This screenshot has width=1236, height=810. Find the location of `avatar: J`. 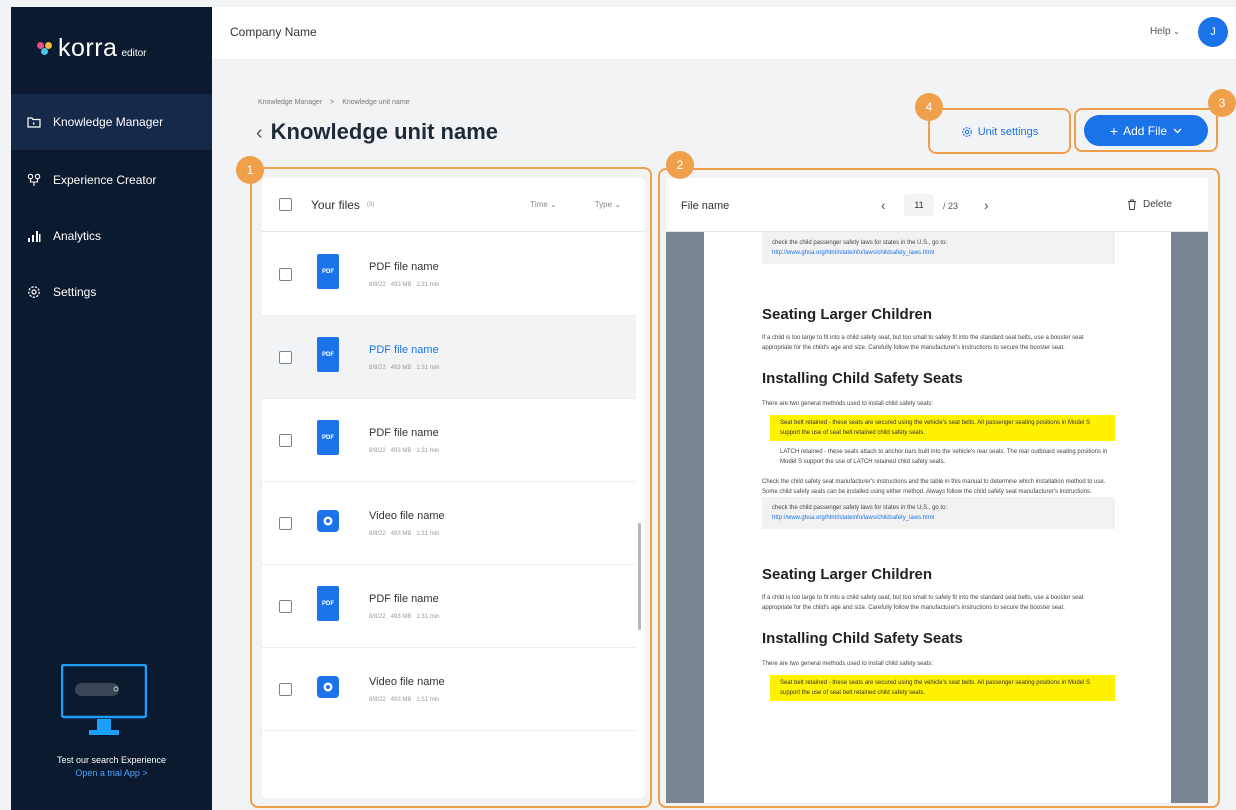

avatar: J is located at coordinates (1213, 32).